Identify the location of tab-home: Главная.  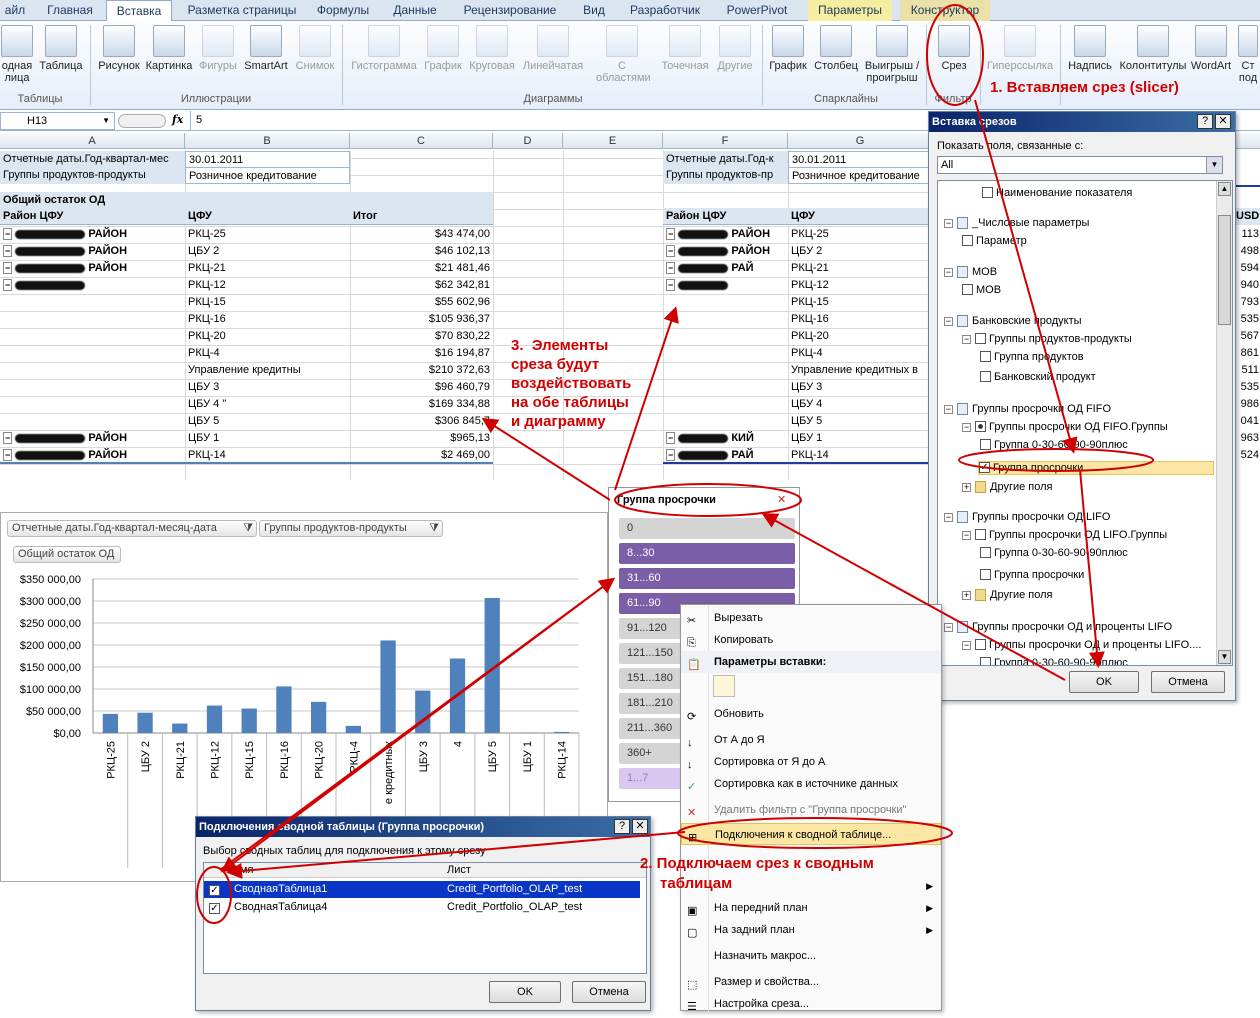
(70, 10).